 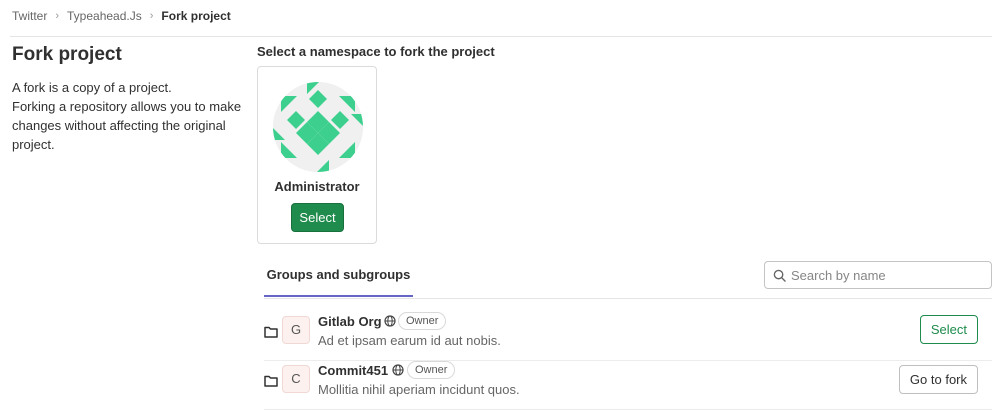 What do you see at coordinates (886, 275) in the screenshot?
I see `search-input` at bounding box center [886, 275].